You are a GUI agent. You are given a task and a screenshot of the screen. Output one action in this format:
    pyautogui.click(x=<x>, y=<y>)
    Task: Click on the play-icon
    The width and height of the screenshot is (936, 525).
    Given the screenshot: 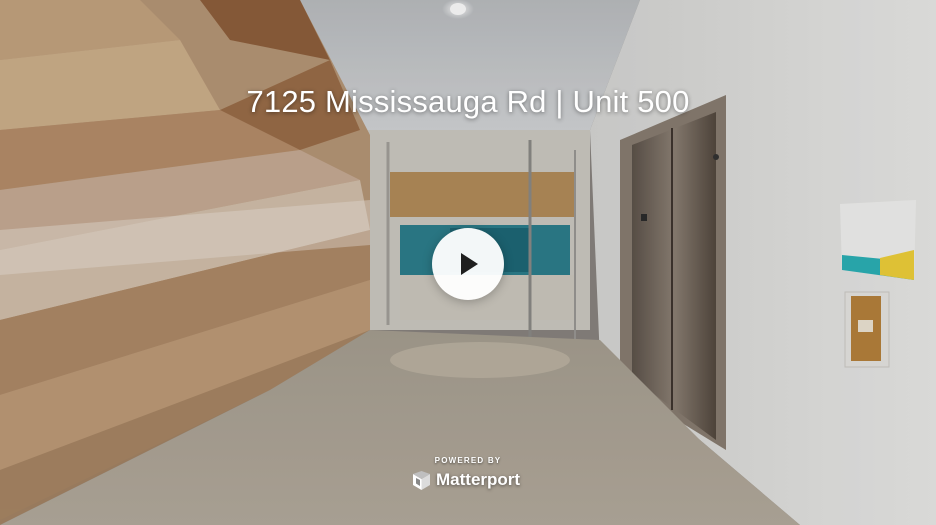 What is the action you would take?
    pyautogui.click(x=469, y=264)
    